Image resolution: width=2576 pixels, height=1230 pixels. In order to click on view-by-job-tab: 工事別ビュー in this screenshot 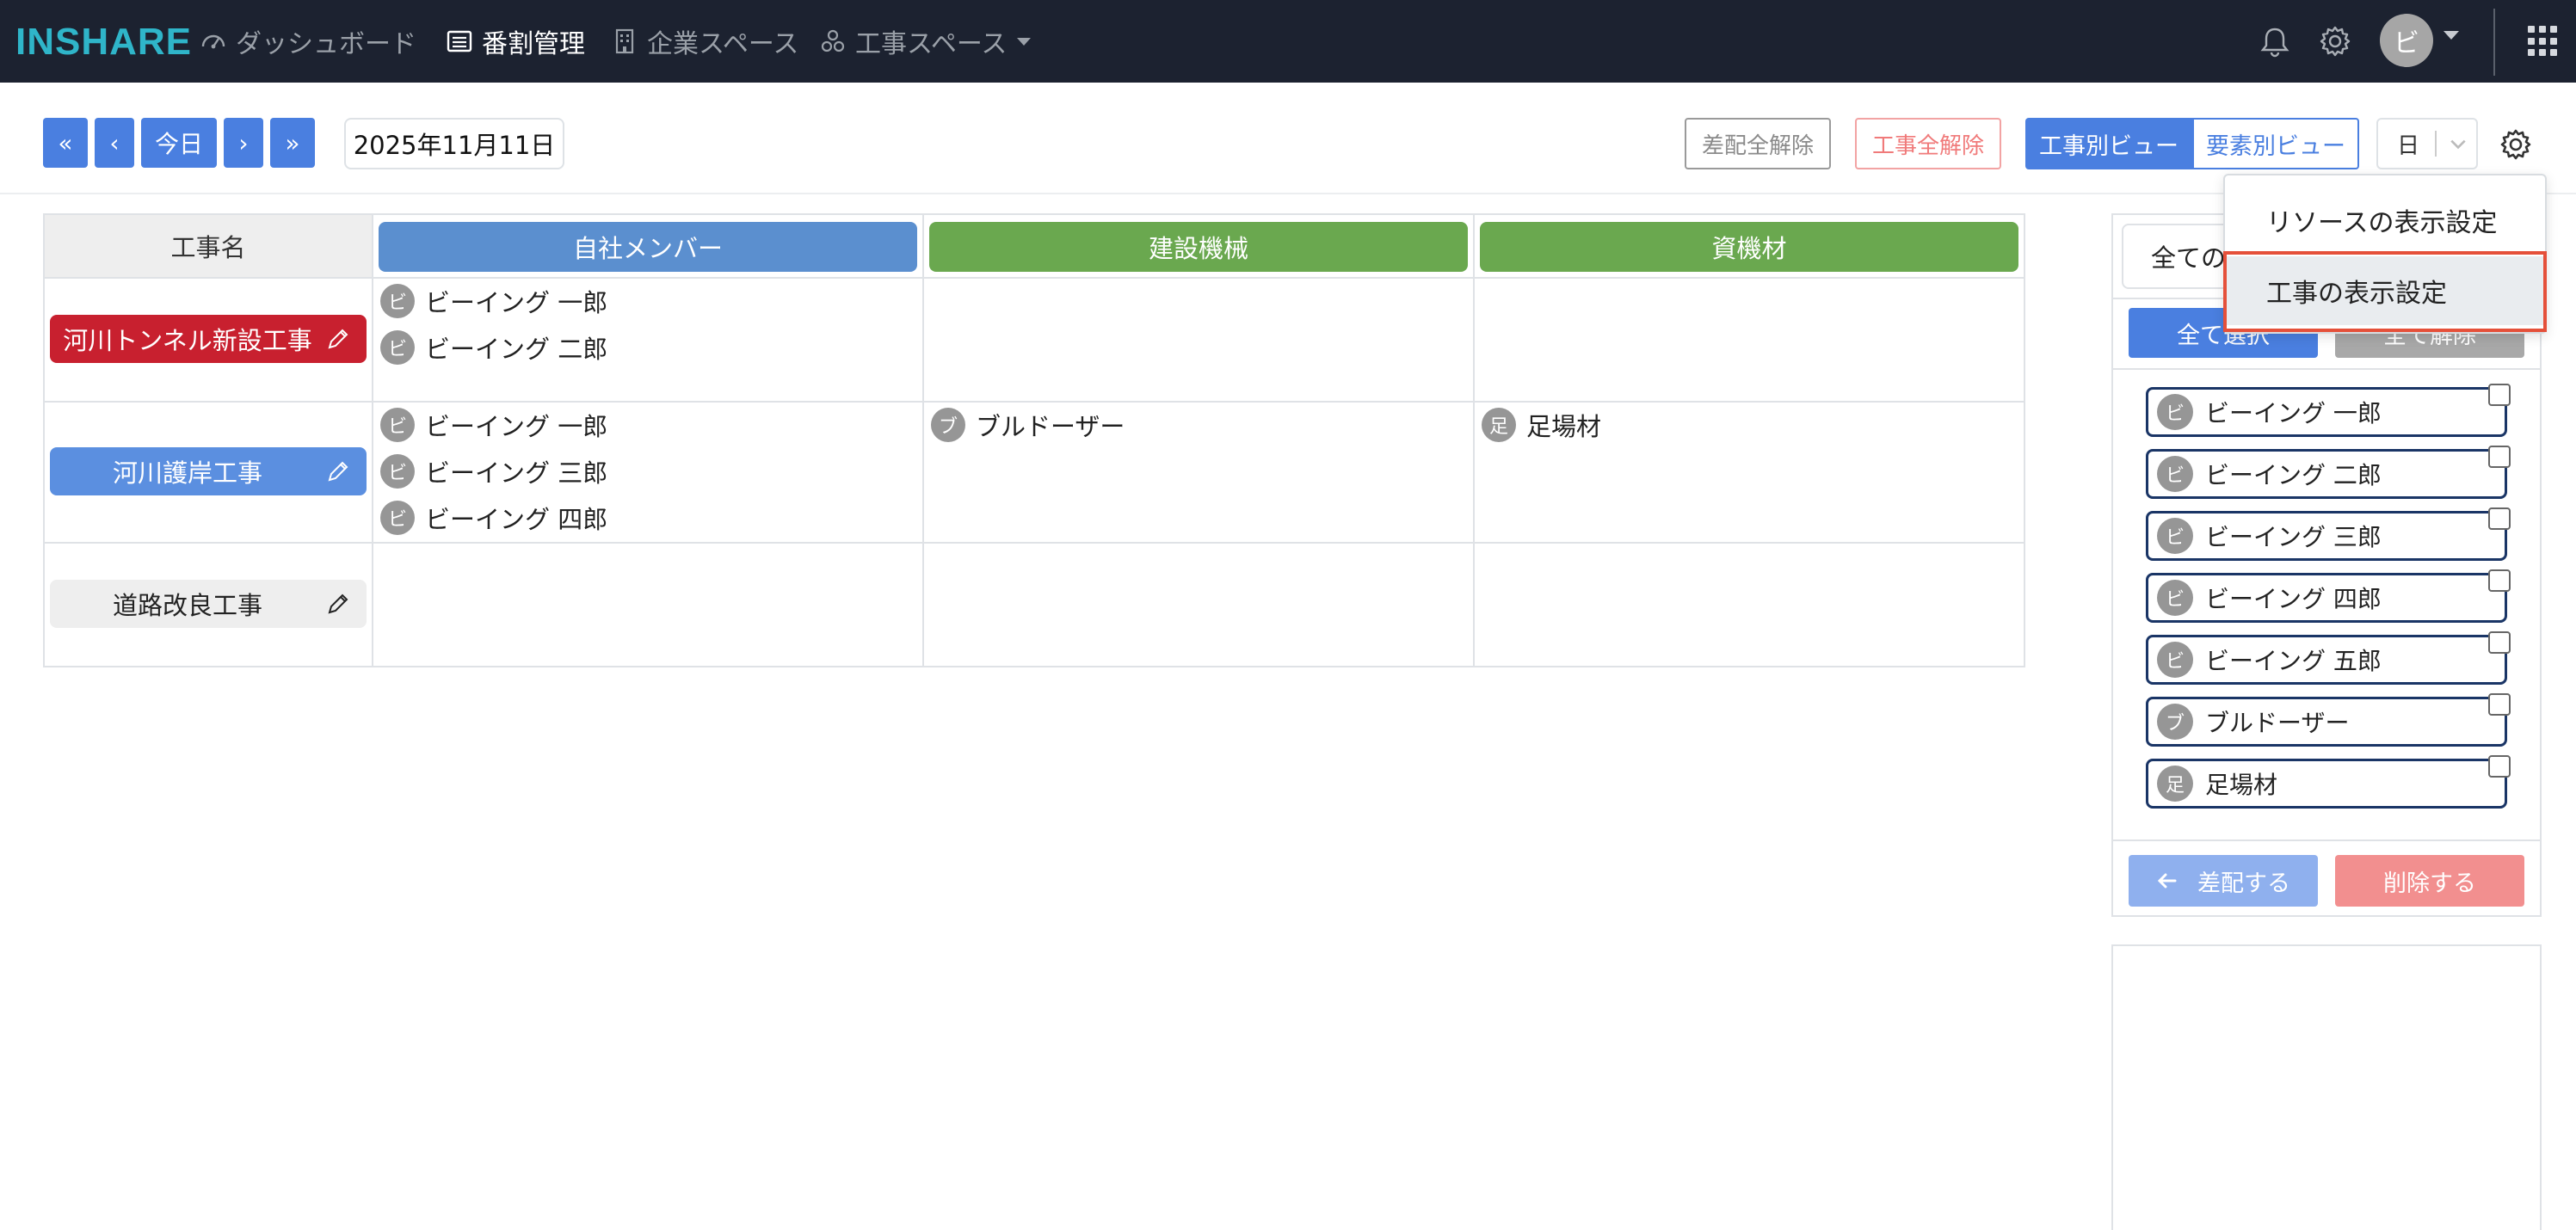, I will do `click(2108, 143)`.